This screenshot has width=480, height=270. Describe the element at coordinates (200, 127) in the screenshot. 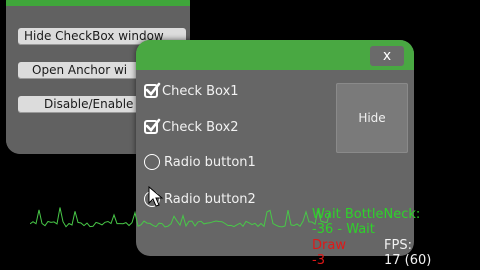

I see `checkbox-2-label: Check Box2` at that location.